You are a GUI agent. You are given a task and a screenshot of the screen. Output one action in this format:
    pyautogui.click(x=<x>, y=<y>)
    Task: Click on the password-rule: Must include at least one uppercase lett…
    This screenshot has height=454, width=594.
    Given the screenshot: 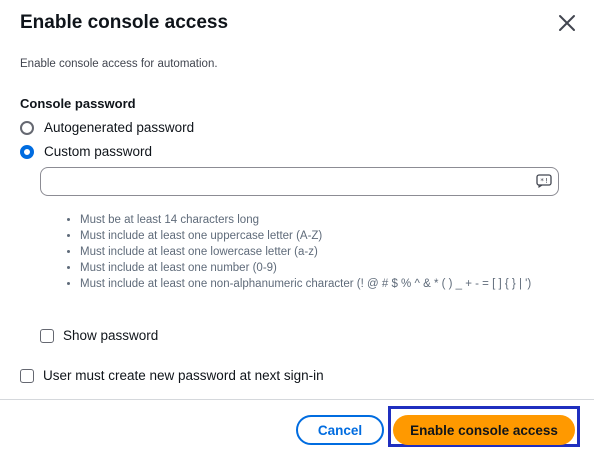 What is the action you would take?
    pyautogui.click(x=330, y=236)
    